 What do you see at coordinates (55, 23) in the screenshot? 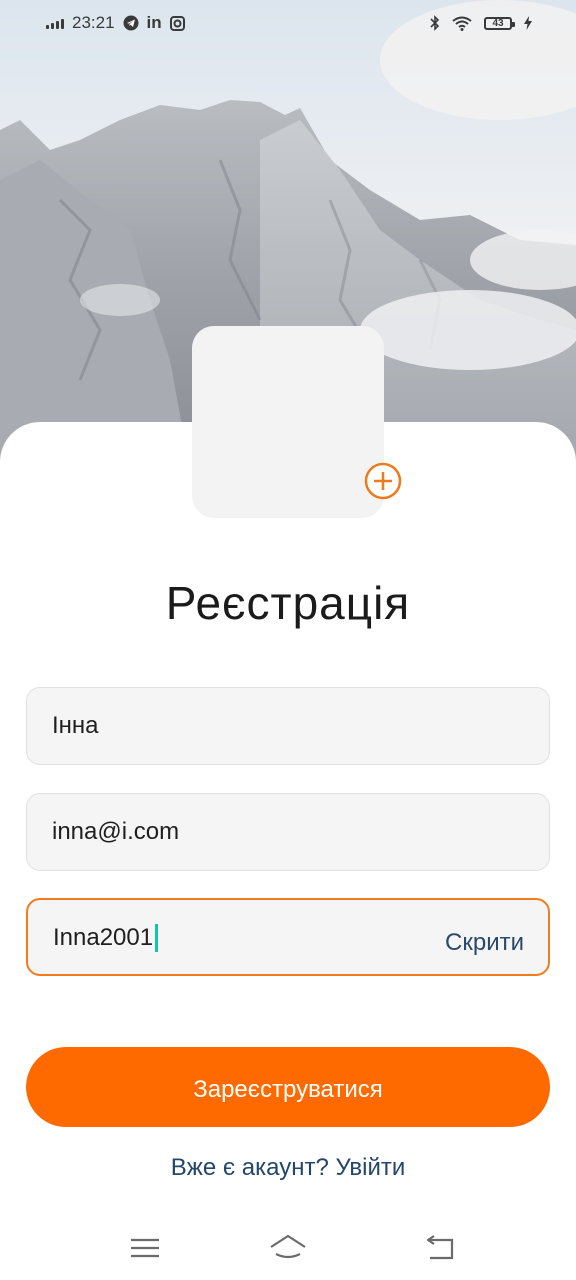
I see `signal-icon` at bounding box center [55, 23].